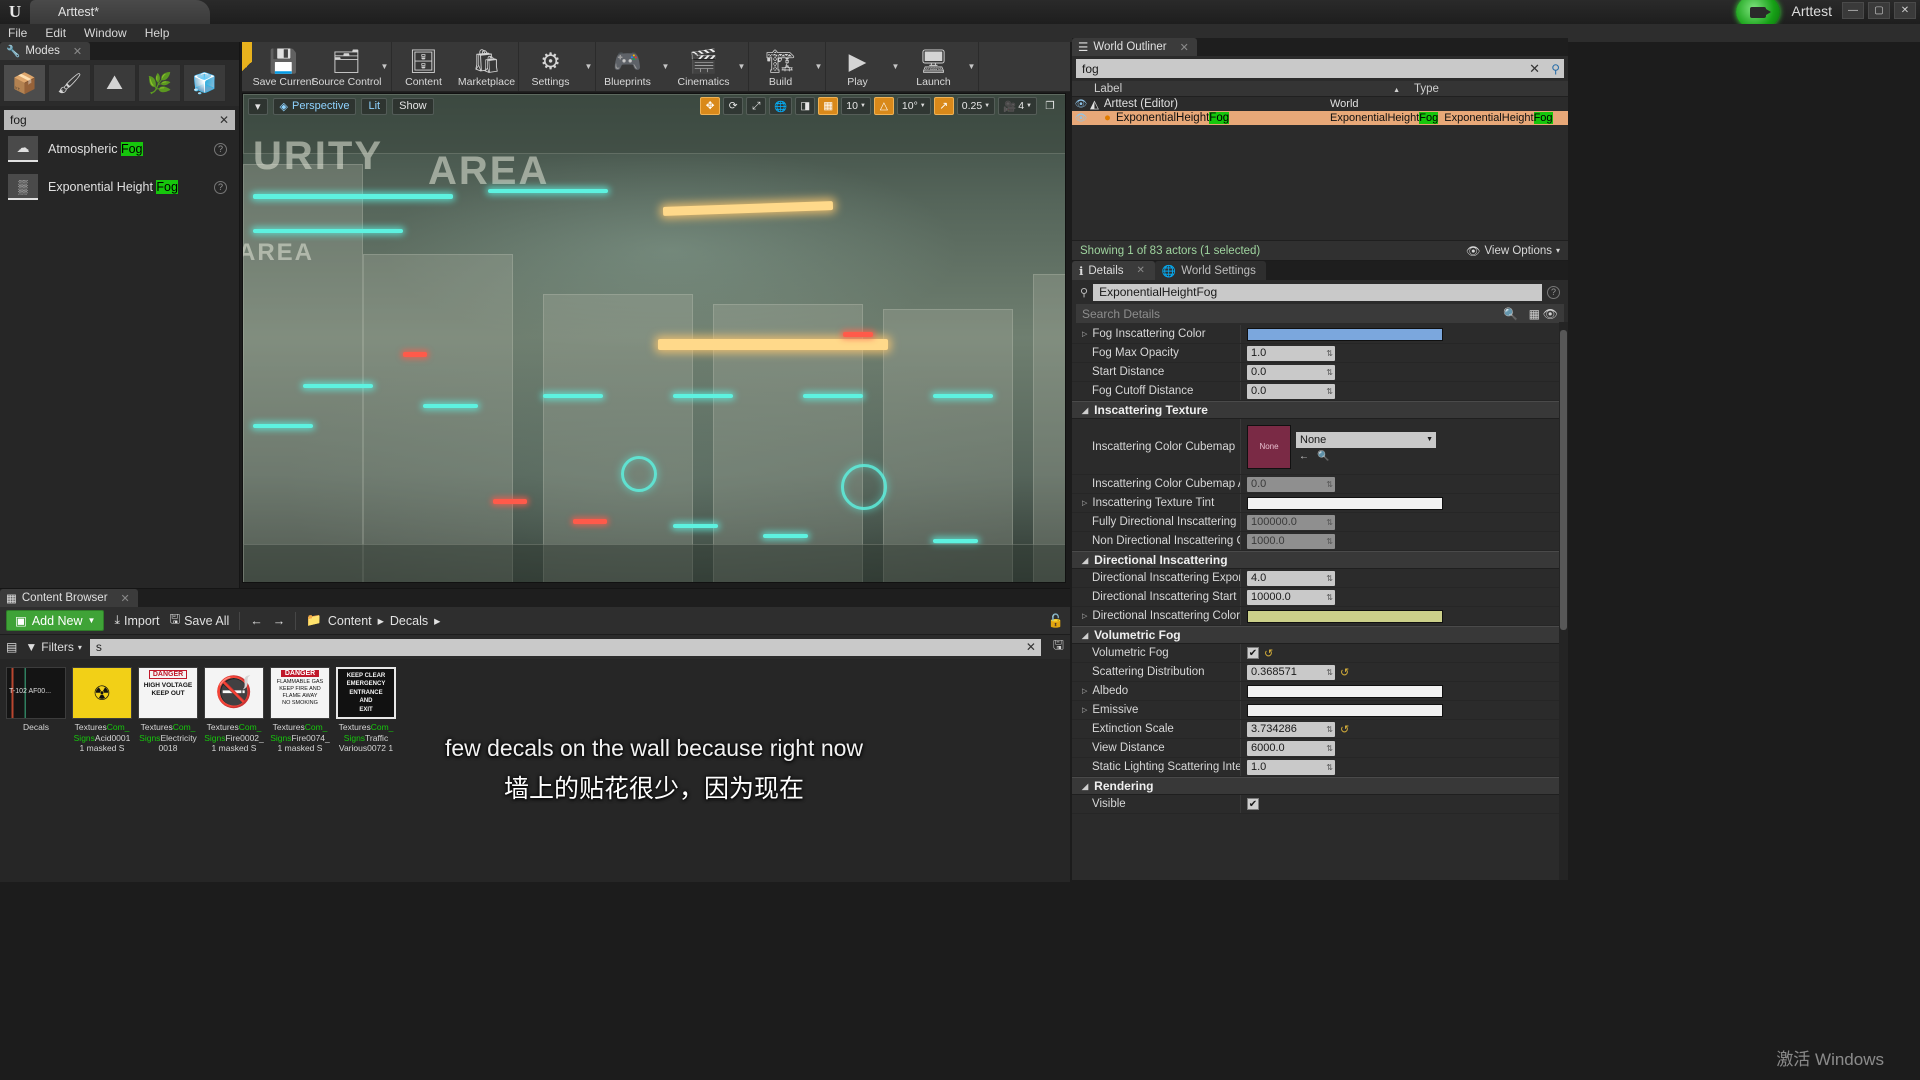 This screenshot has height=1080, width=1920. I want to click on cinematics-button: 🎬 Cinematics, so click(703, 66).